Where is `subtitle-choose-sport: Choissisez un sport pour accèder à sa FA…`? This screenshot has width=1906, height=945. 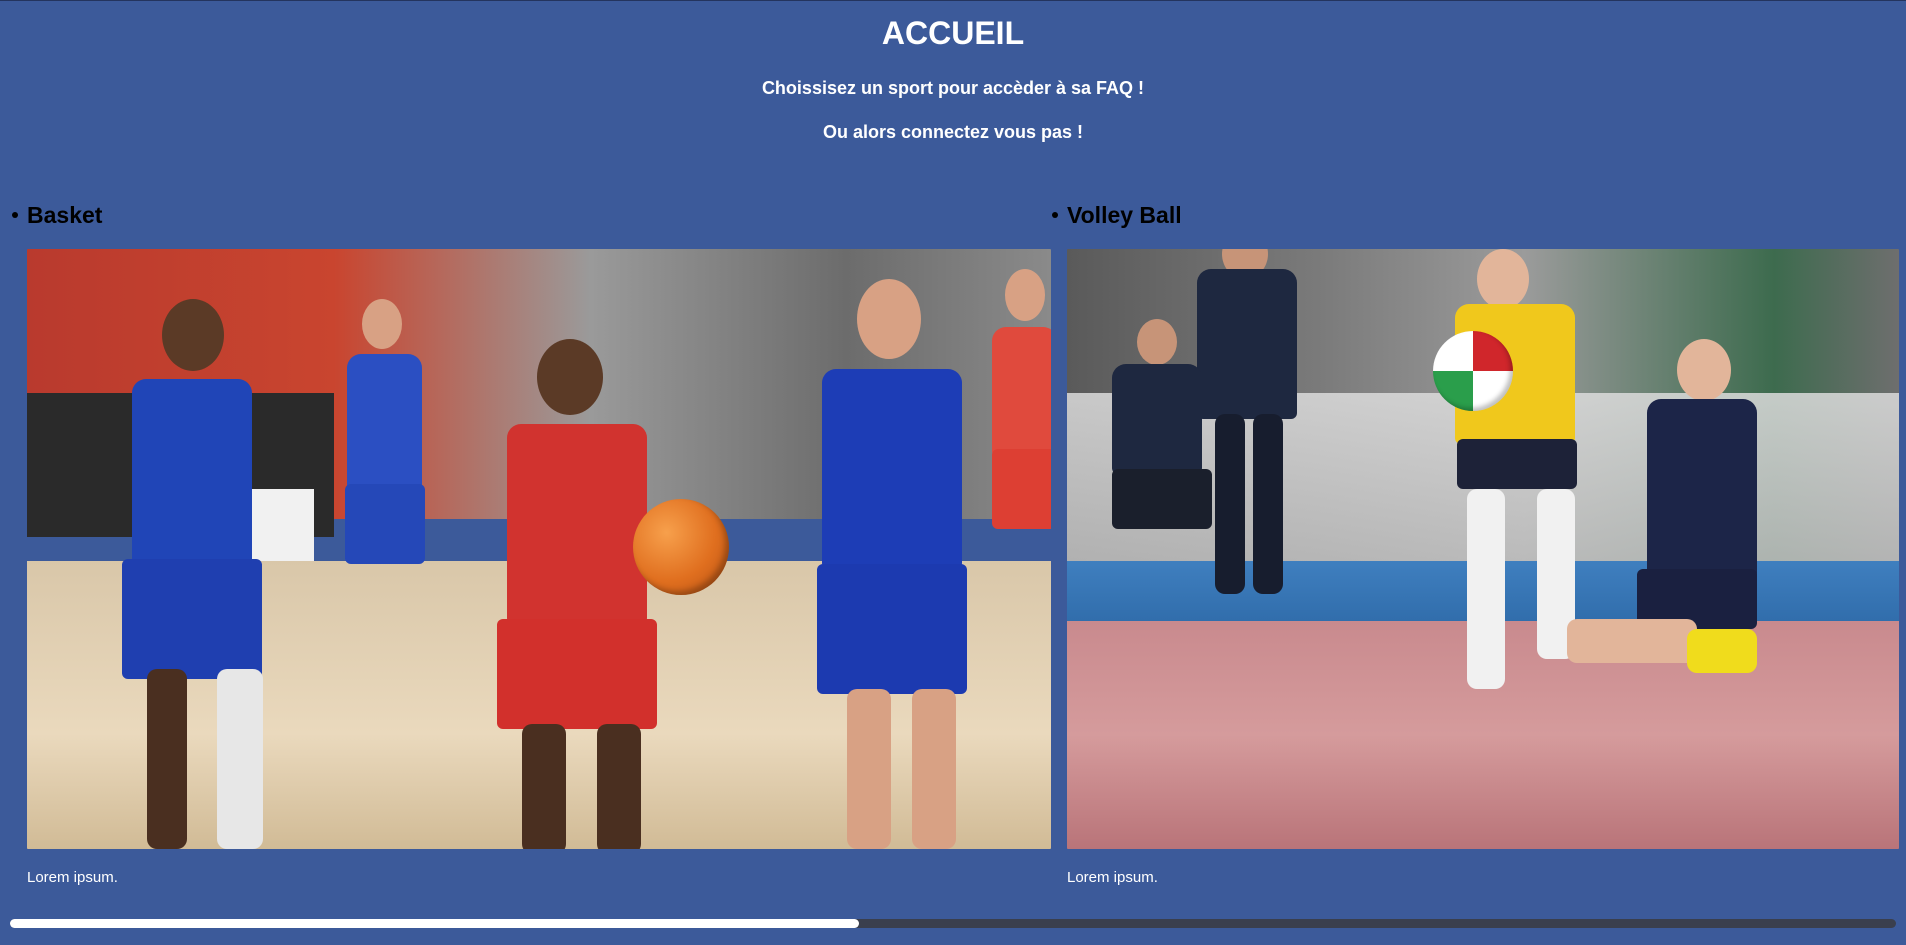 subtitle-choose-sport: Choissisez un sport pour accèder à sa FA… is located at coordinates (953, 88).